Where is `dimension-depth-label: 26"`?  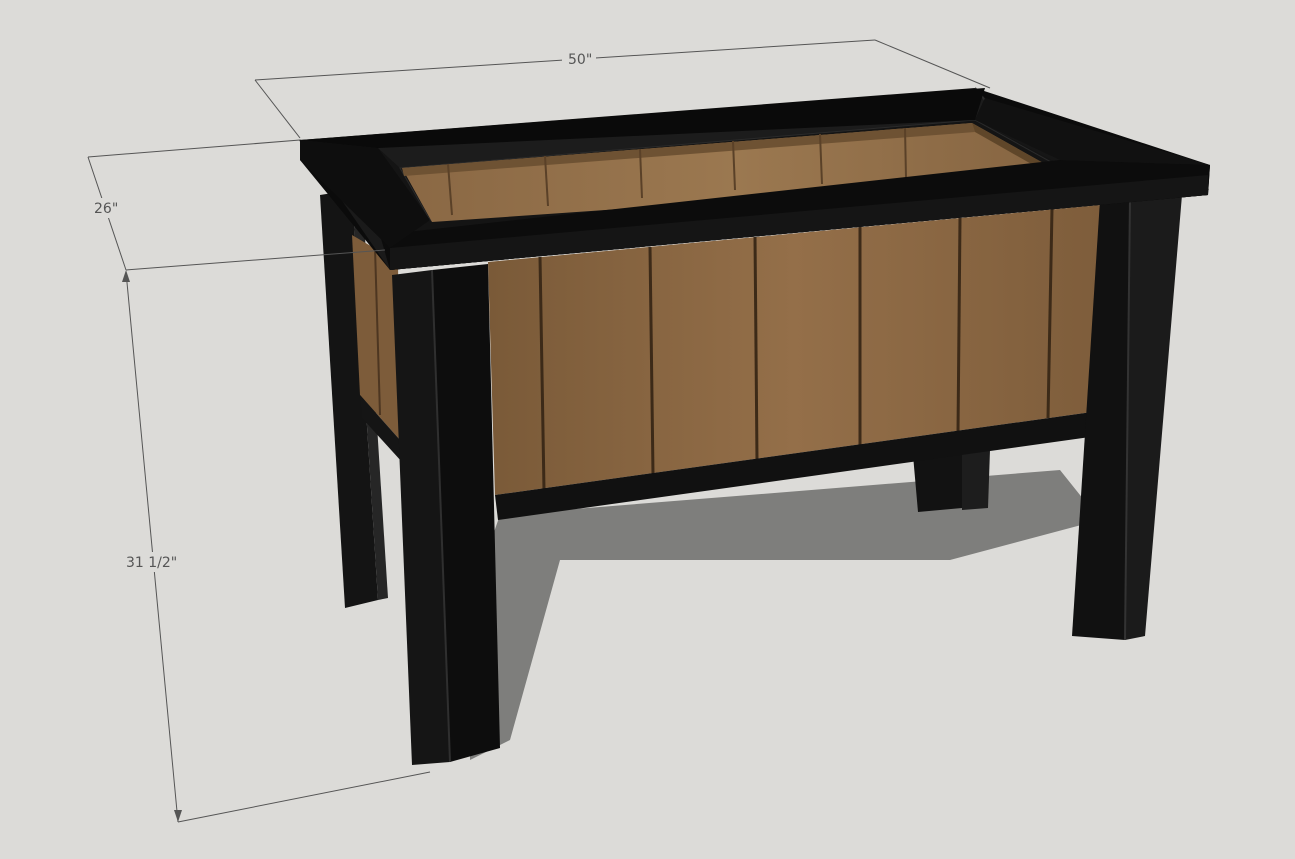
dimension-depth-label: 26" is located at coordinates (106, 209).